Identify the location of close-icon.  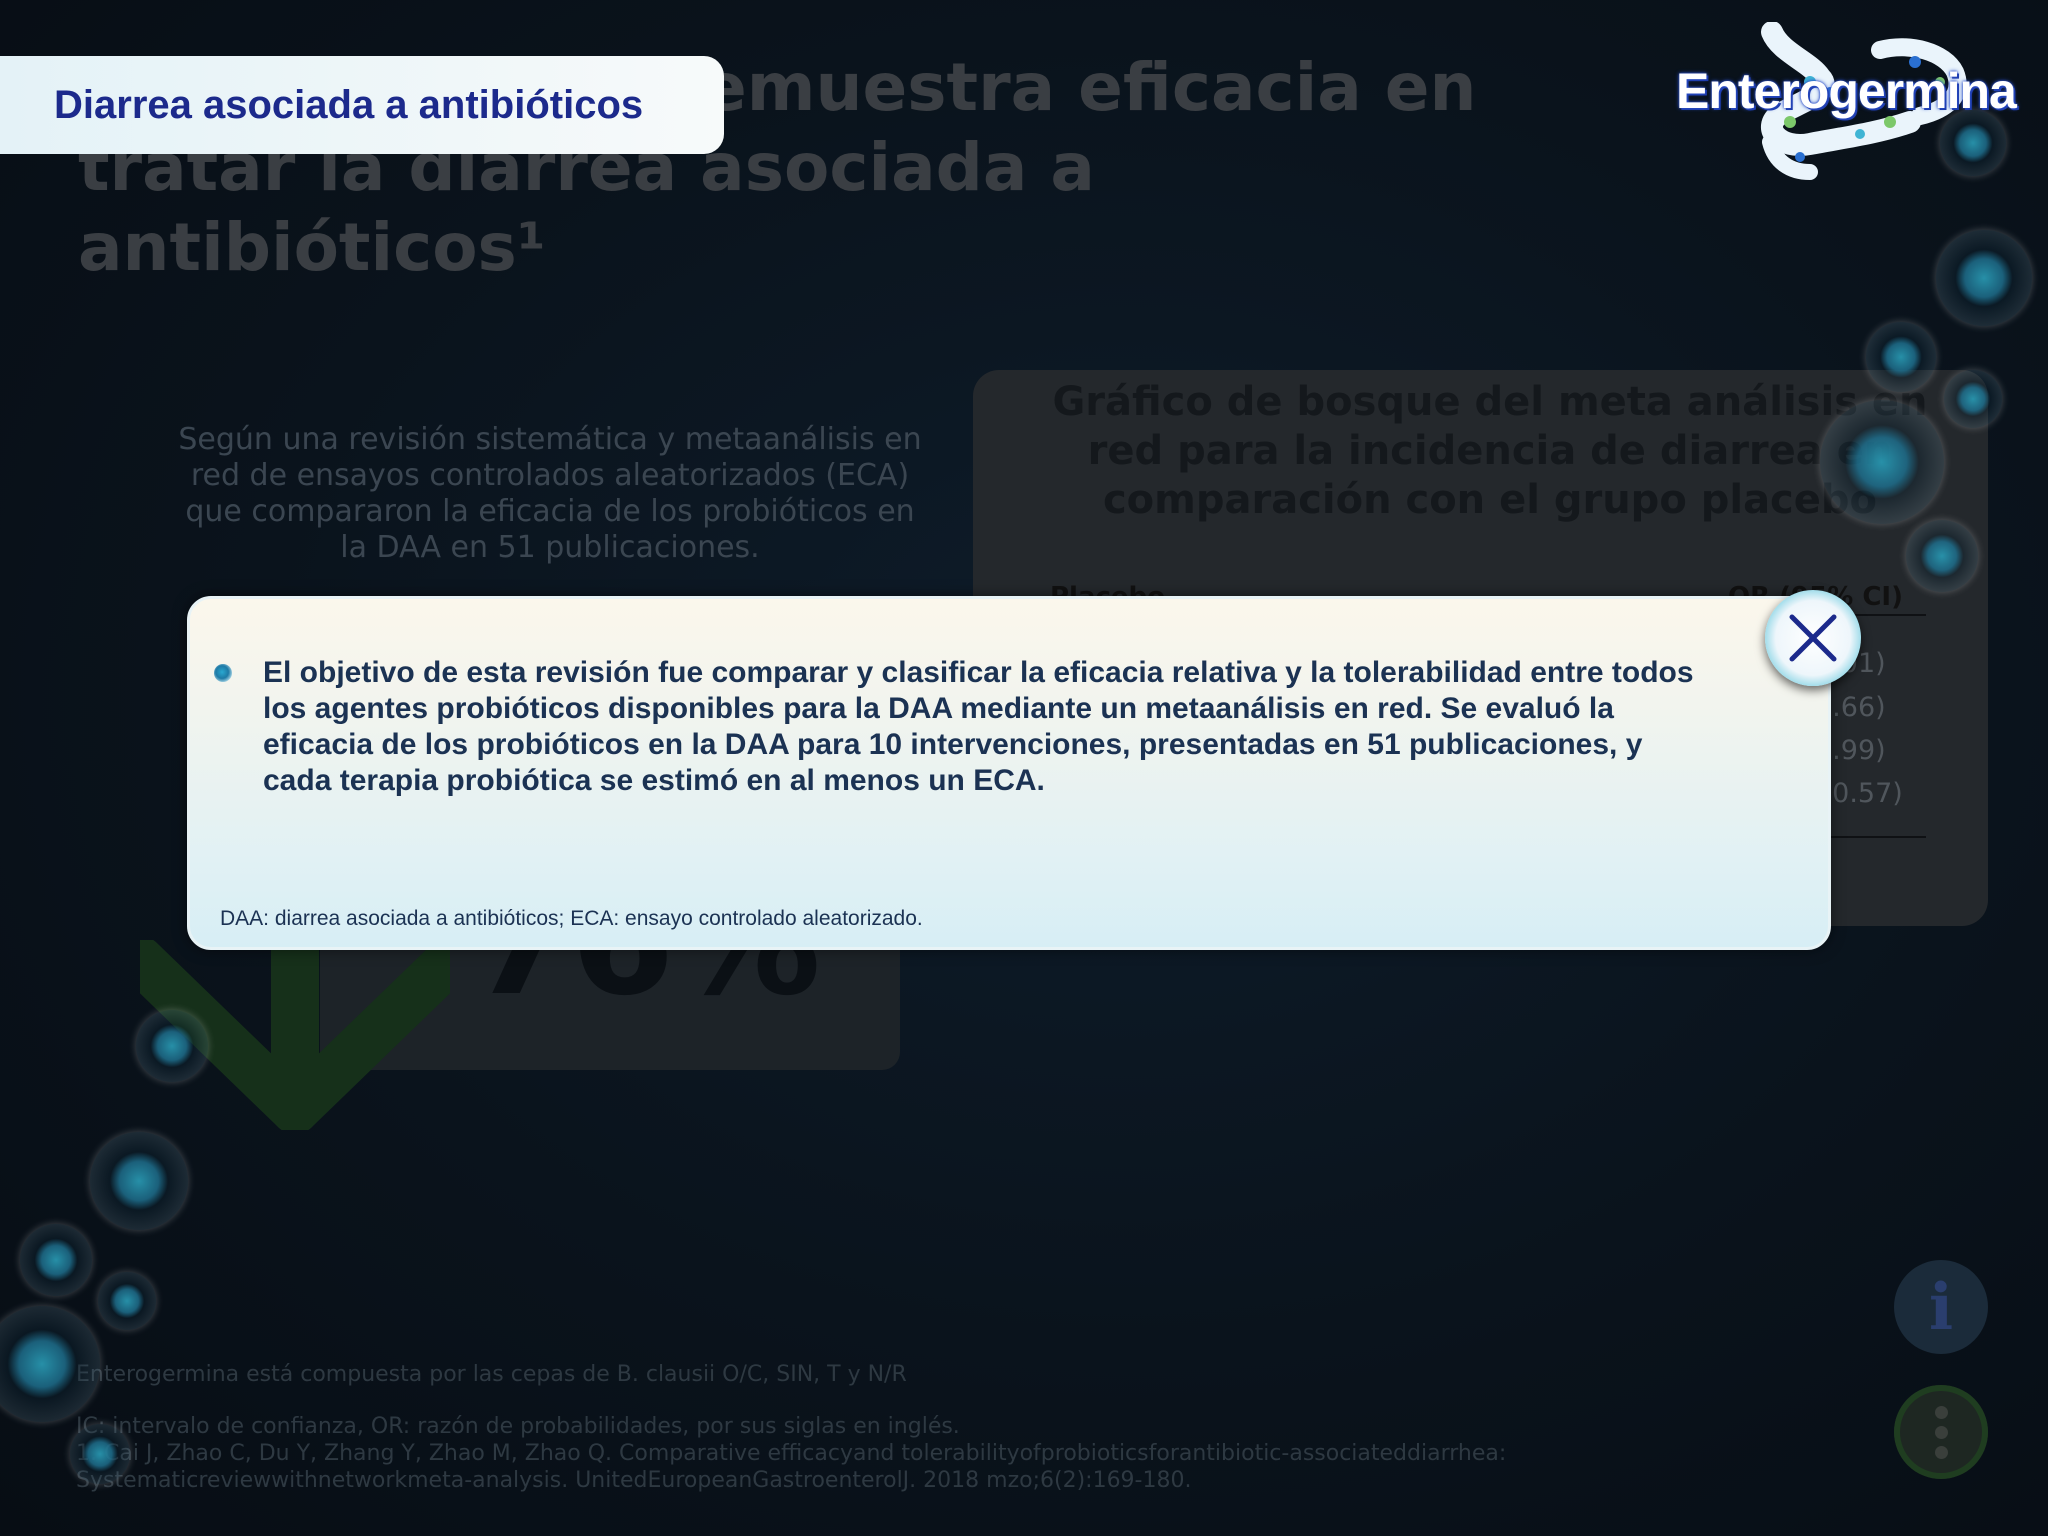
(1813, 638).